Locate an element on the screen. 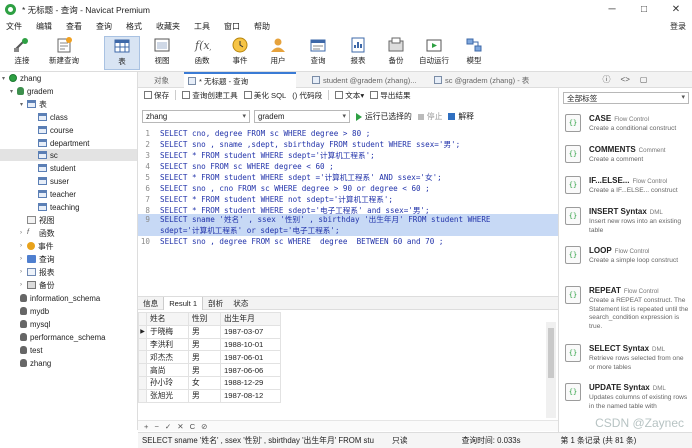 This screenshot has height=448, width=692. database-select: gradem ▾ is located at coordinates (302, 116).